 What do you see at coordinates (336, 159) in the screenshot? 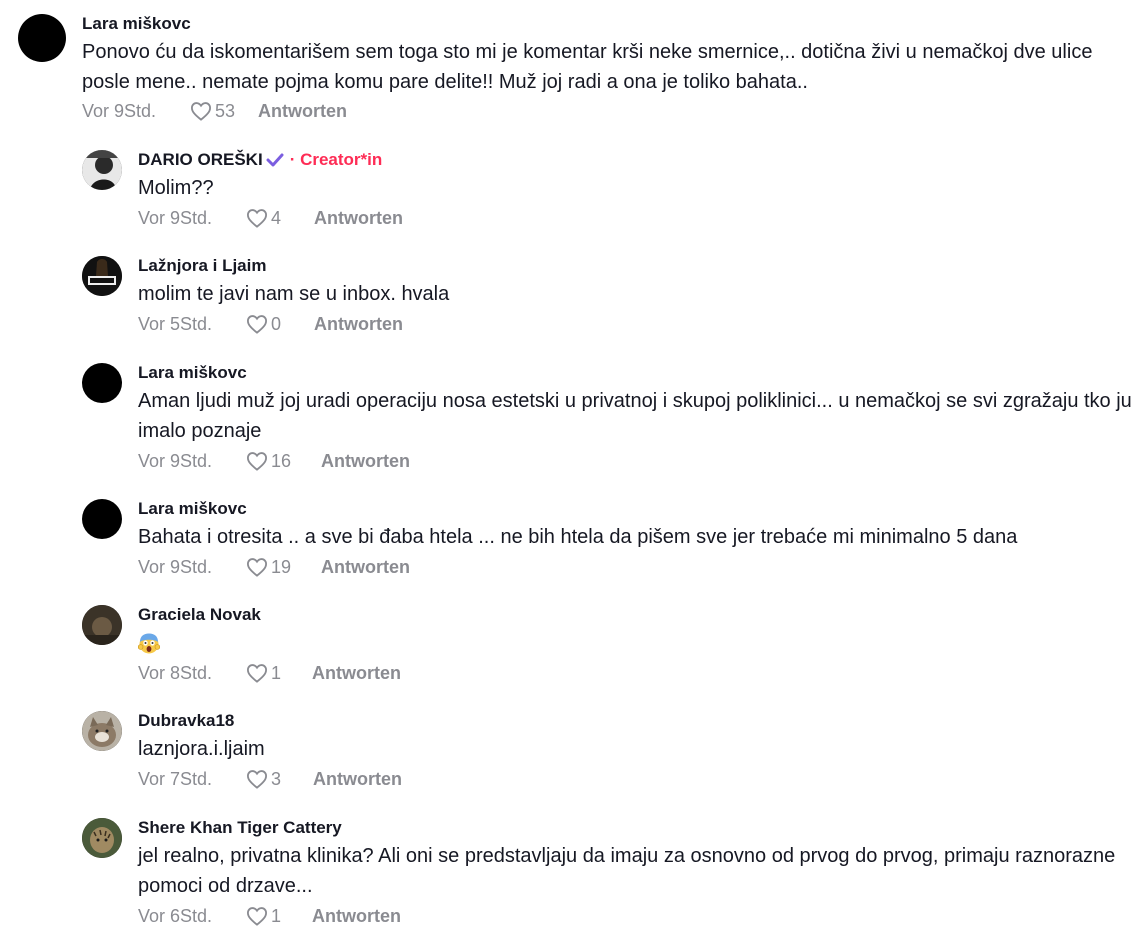
I see `creator-badge: · Creator*in` at bounding box center [336, 159].